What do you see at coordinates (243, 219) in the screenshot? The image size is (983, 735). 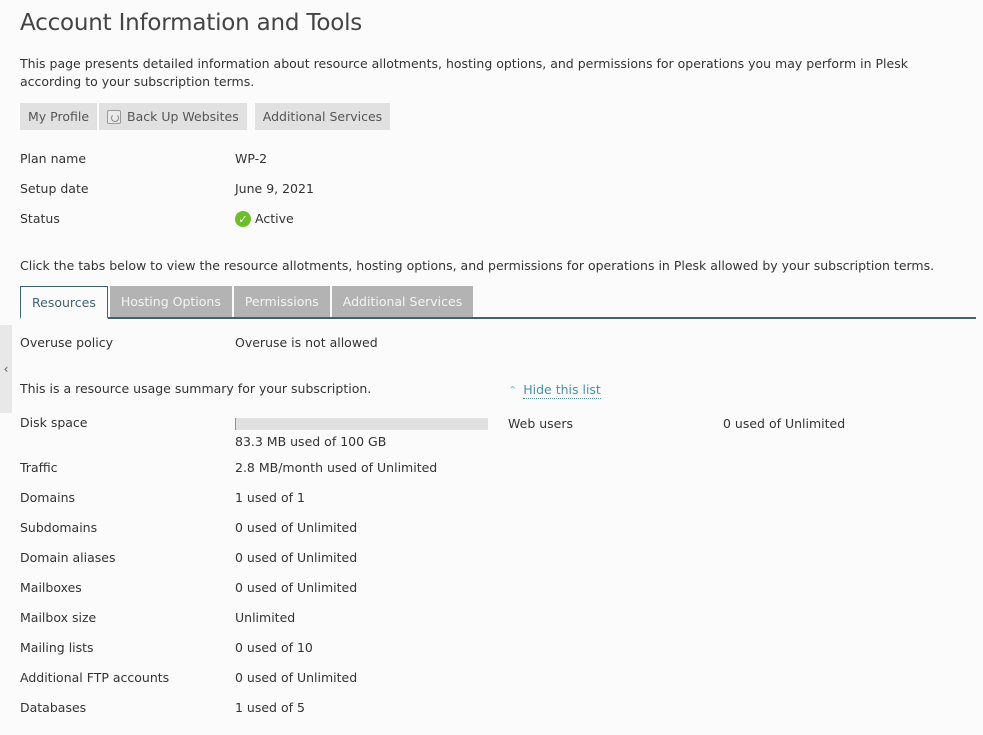 I see `check-circle-icon: ✓` at bounding box center [243, 219].